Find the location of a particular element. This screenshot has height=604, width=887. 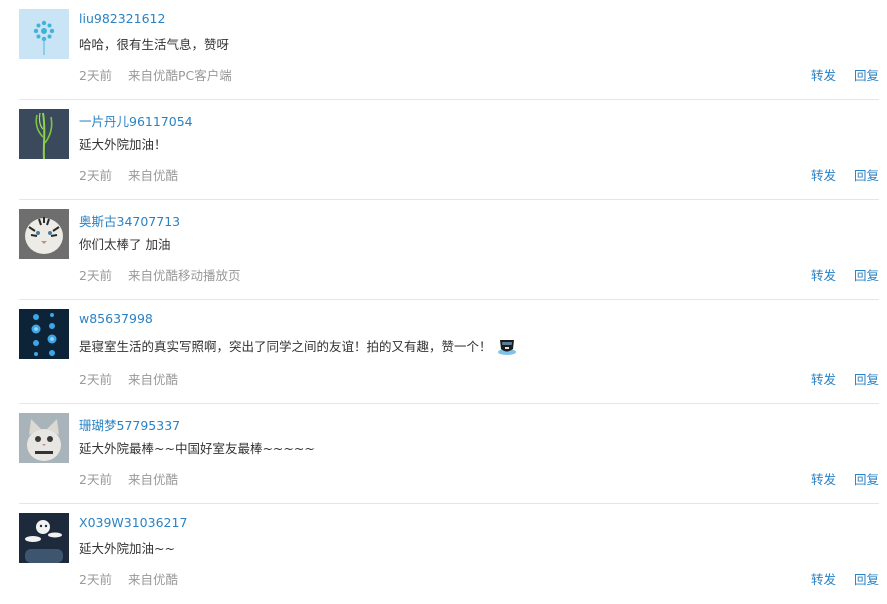

comment-text: 延大外院加油！ is located at coordinates (123, 143).